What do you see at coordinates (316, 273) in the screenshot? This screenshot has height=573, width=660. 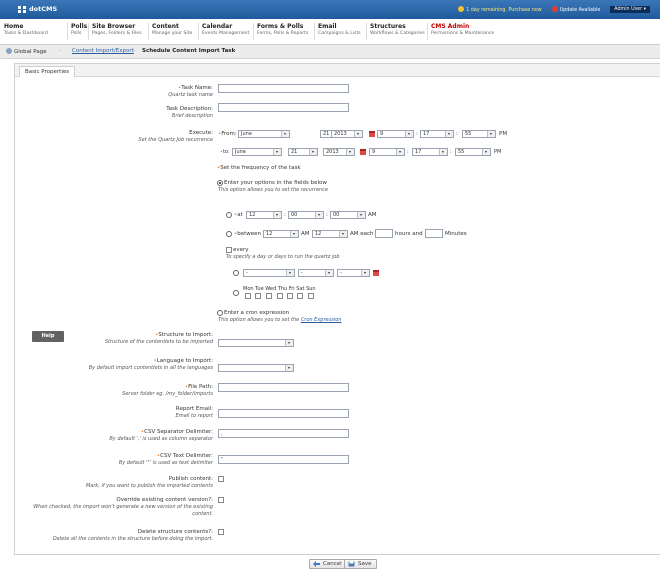 I see `every-day-select: -` at bounding box center [316, 273].